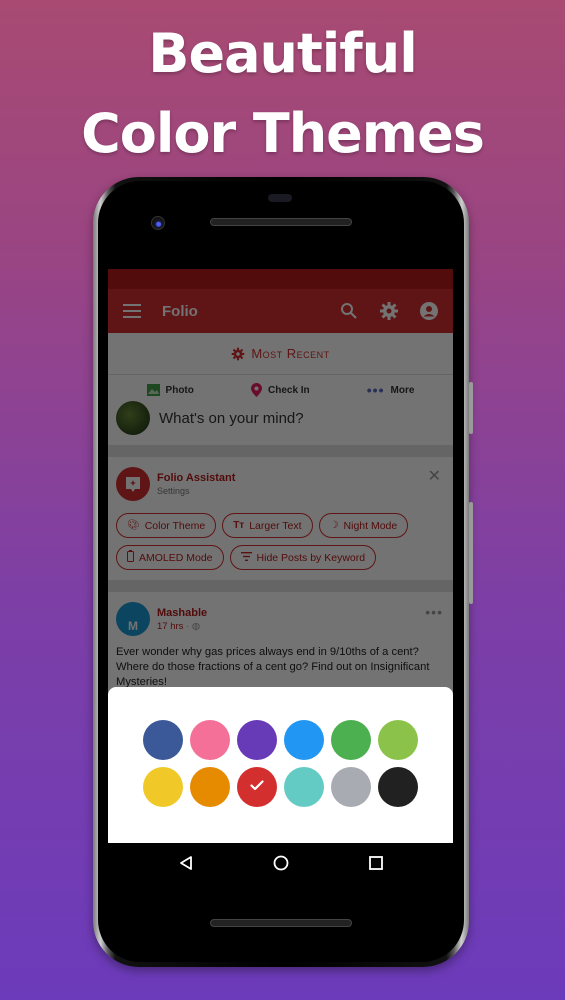 The width and height of the screenshot is (565, 1000). What do you see at coordinates (180, 311) in the screenshot?
I see `app-title: Folio` at bounding box center [180, 311].